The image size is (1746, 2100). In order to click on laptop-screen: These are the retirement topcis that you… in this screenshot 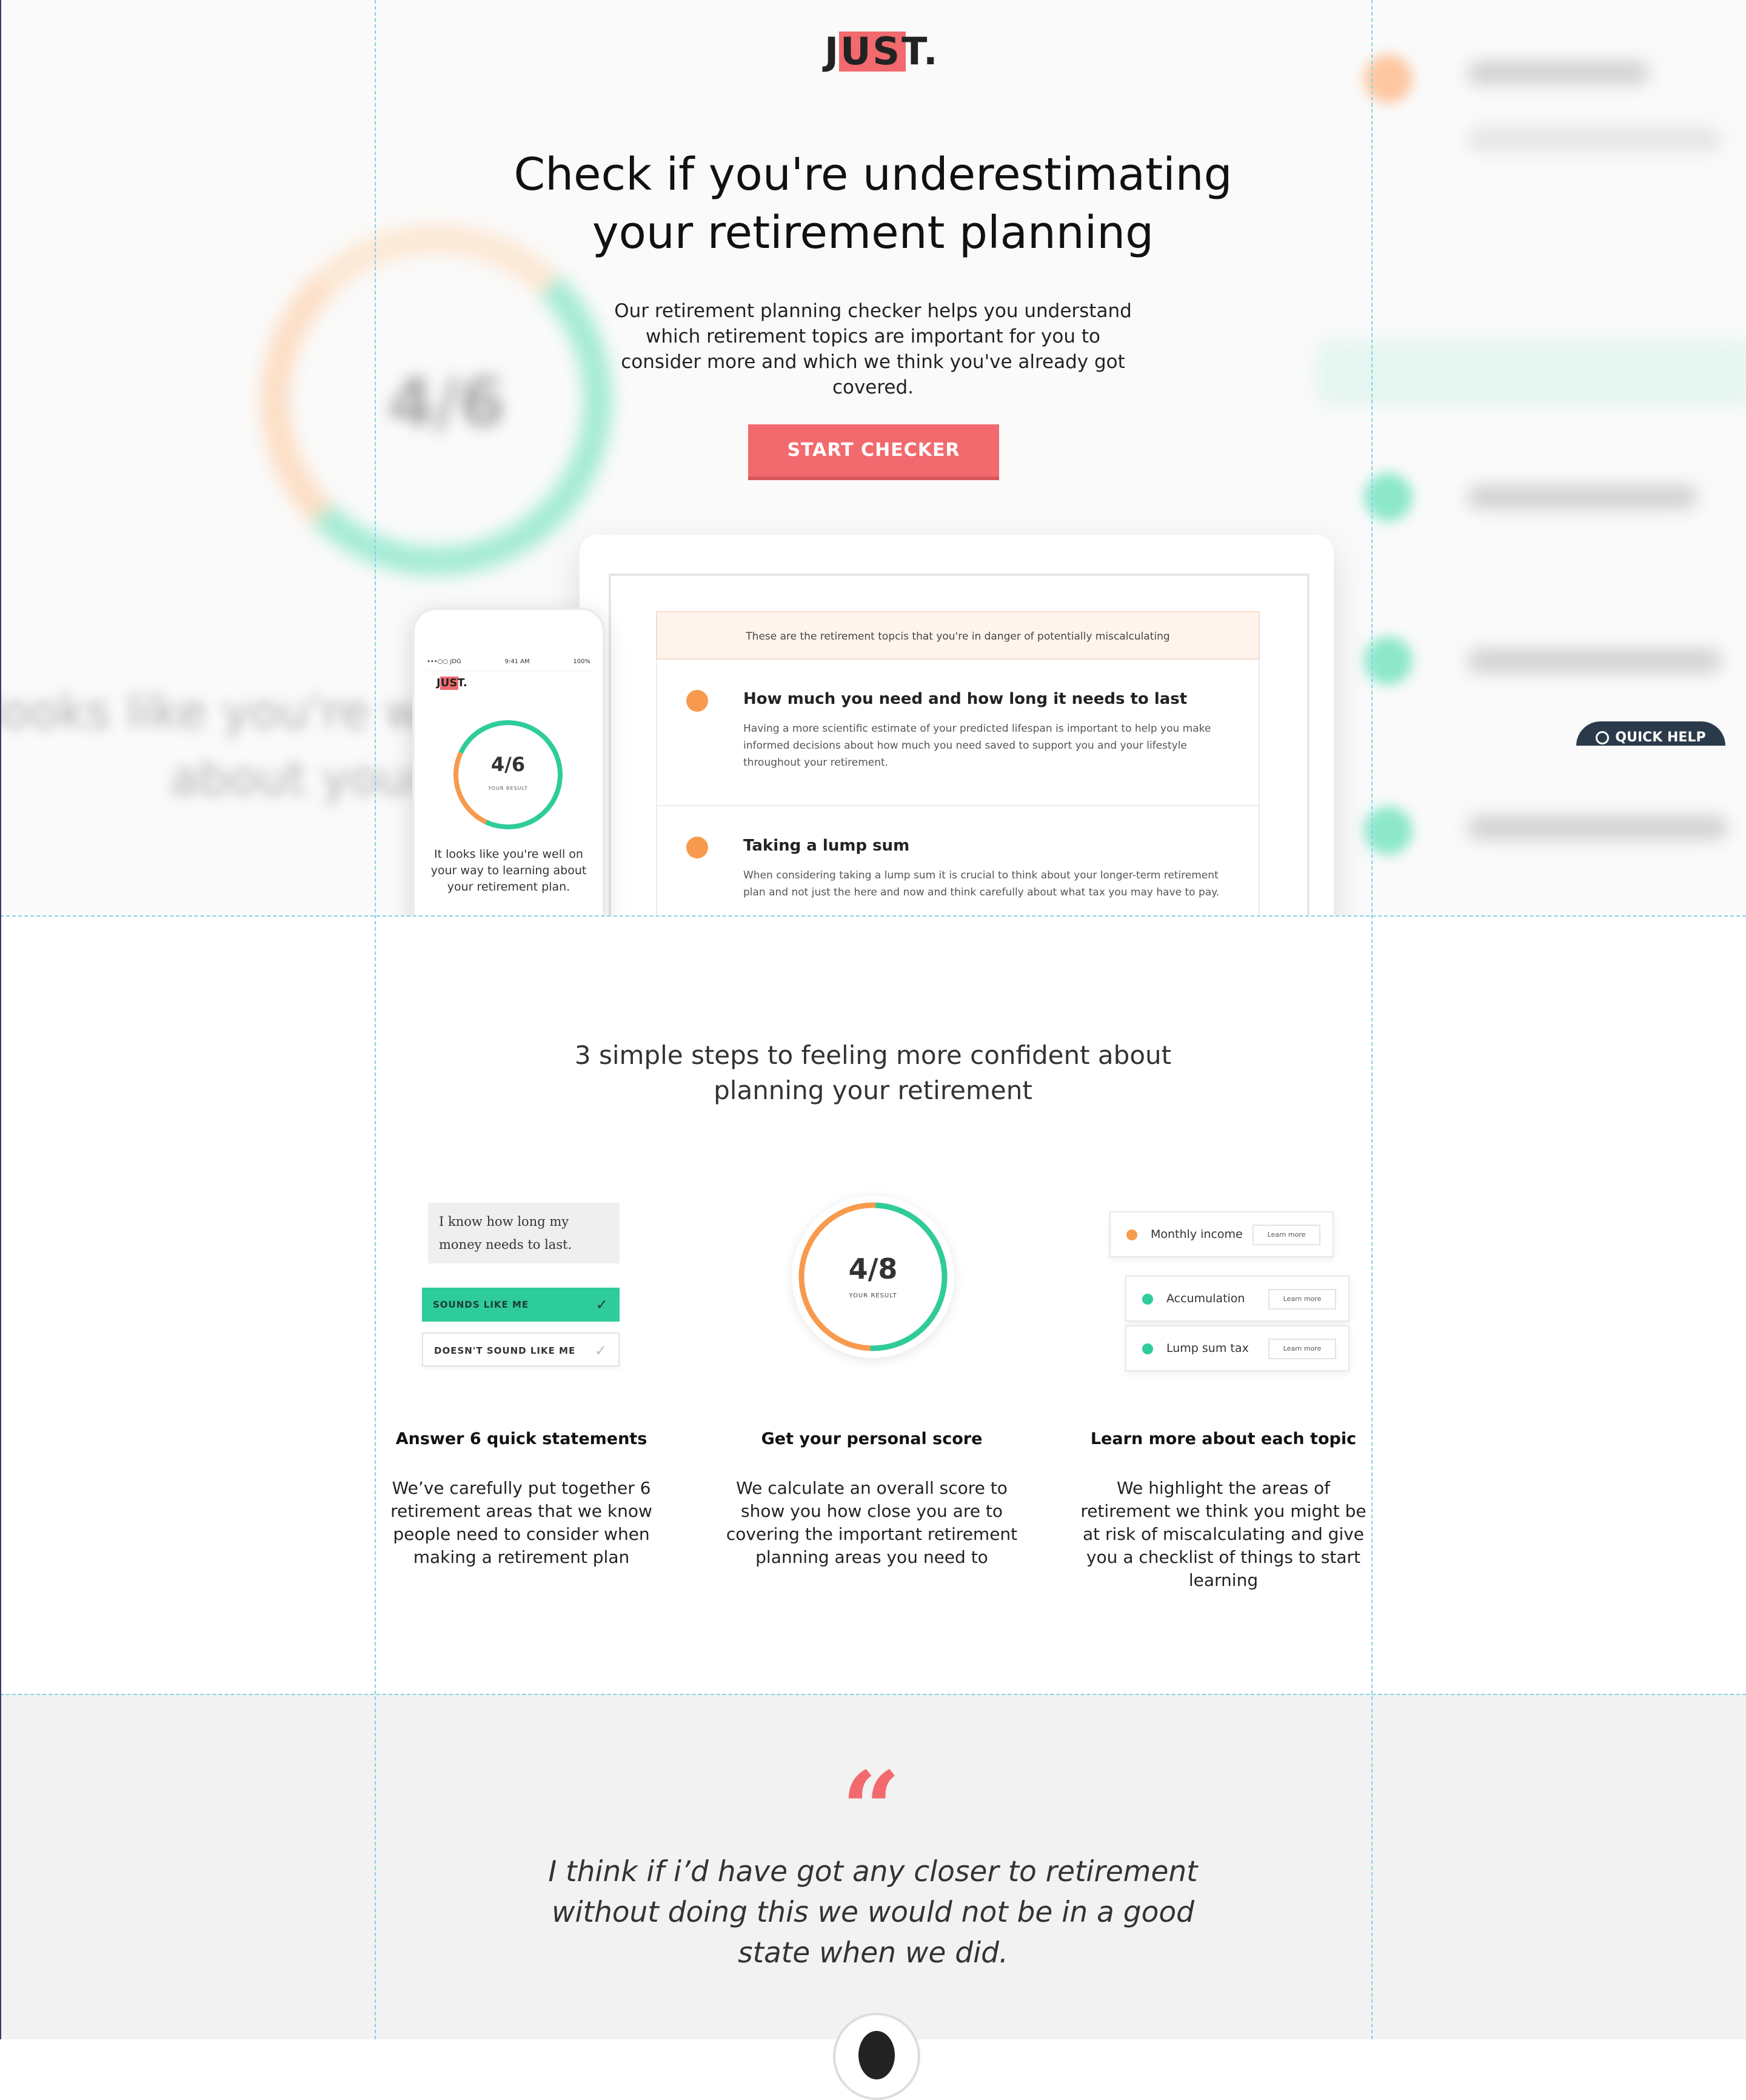, I will do `click(959, 744)`.